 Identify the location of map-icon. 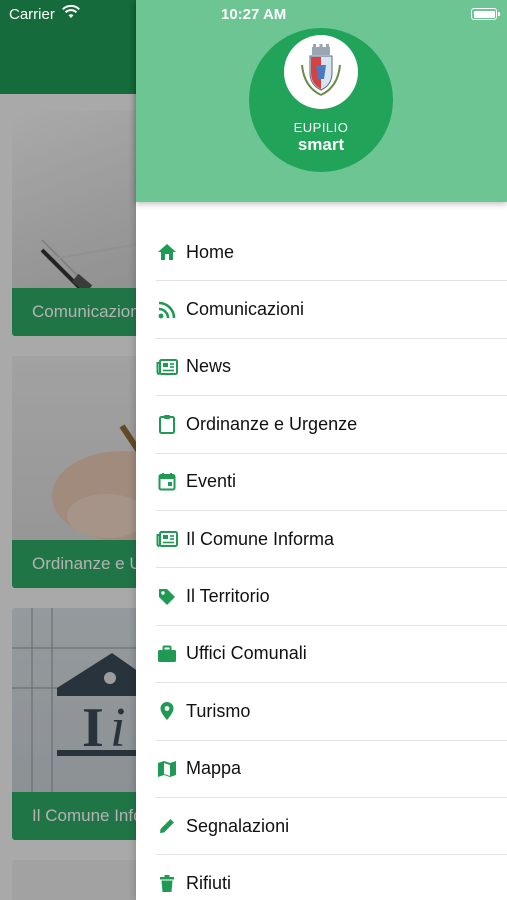
(167, 769).